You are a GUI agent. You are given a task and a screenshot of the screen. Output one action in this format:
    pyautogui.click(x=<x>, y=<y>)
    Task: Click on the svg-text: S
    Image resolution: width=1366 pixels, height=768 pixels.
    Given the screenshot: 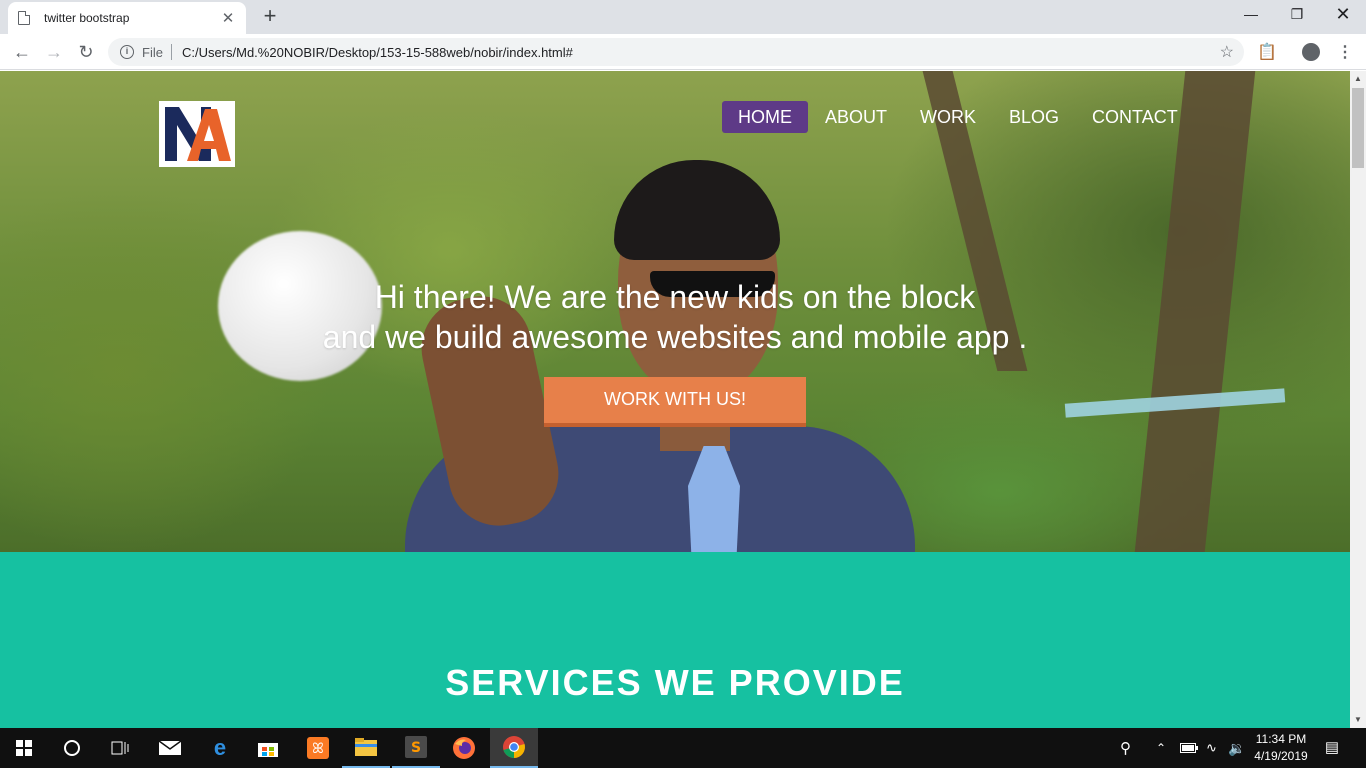 What is the action you would take?
    pyautogui.click(x=416, y=748)
    